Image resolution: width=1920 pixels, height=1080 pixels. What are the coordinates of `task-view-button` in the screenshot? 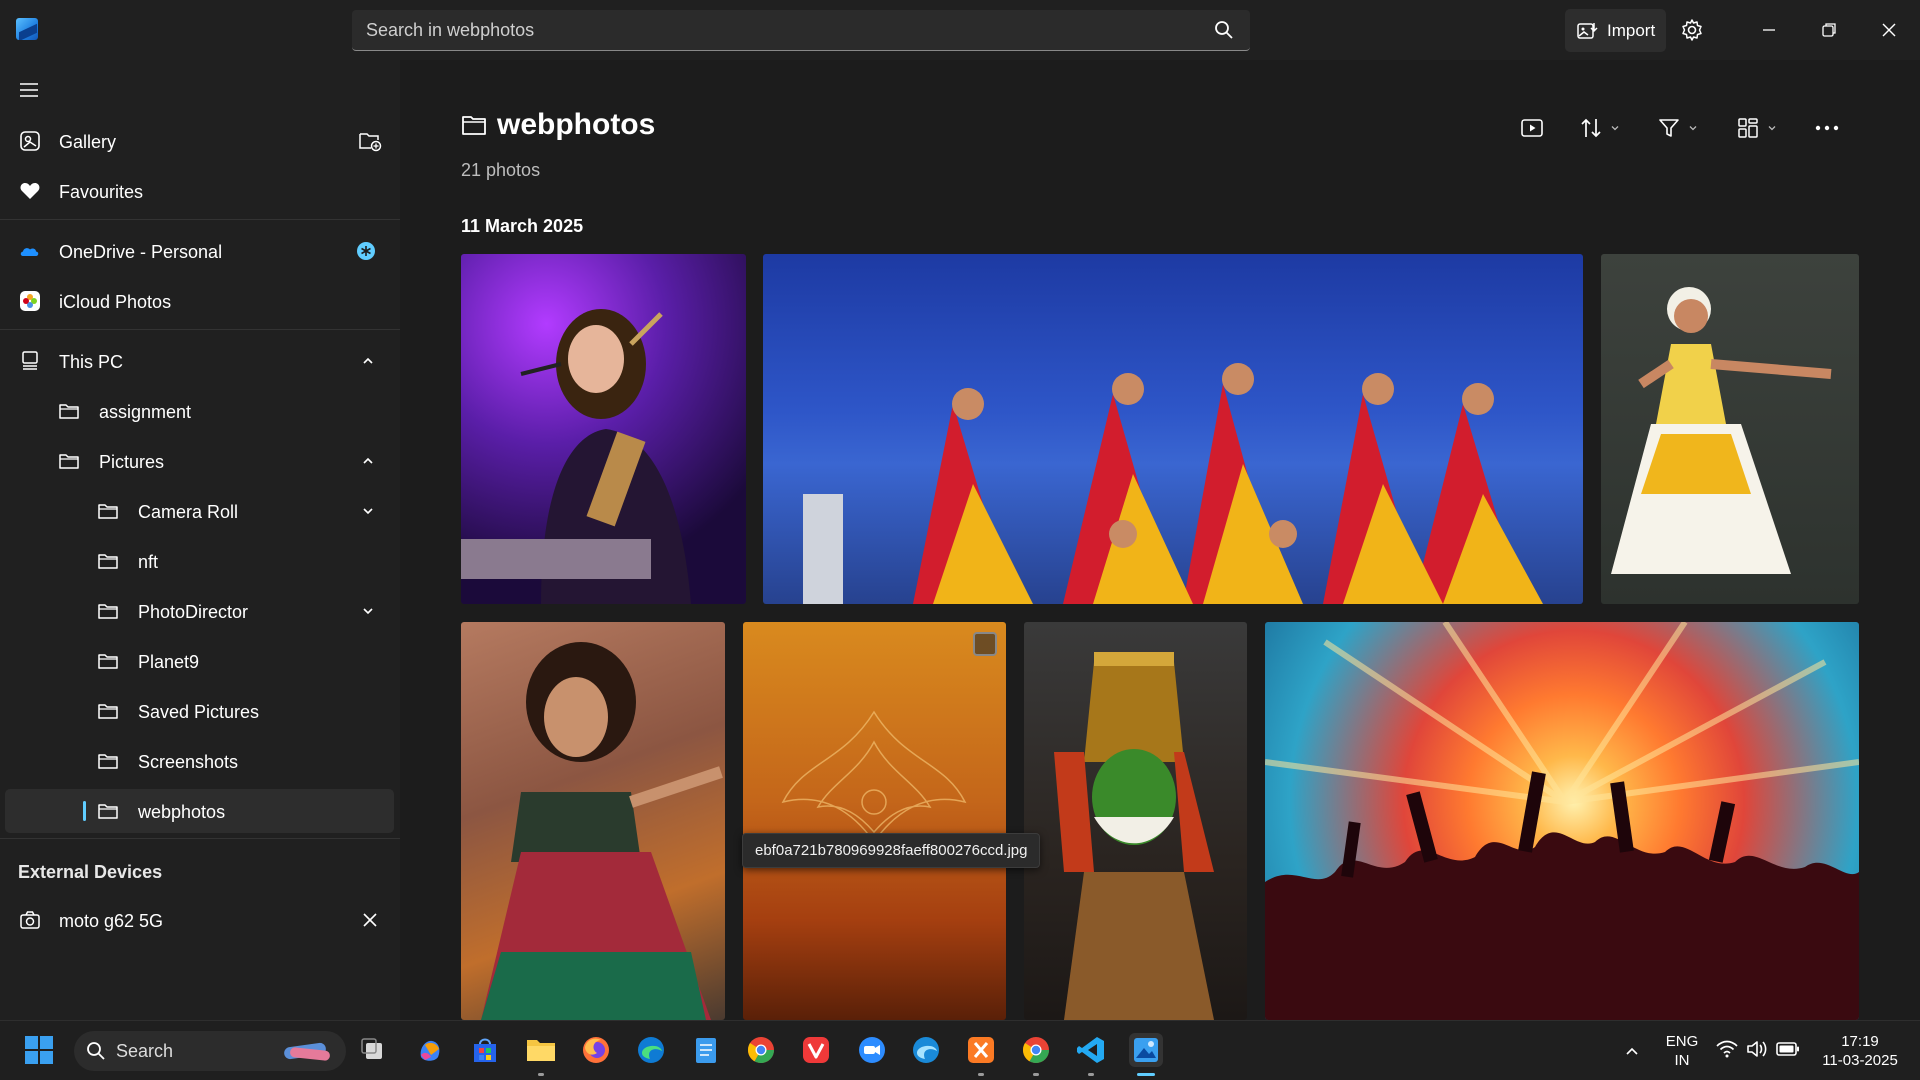 It's located at (373, 1050).